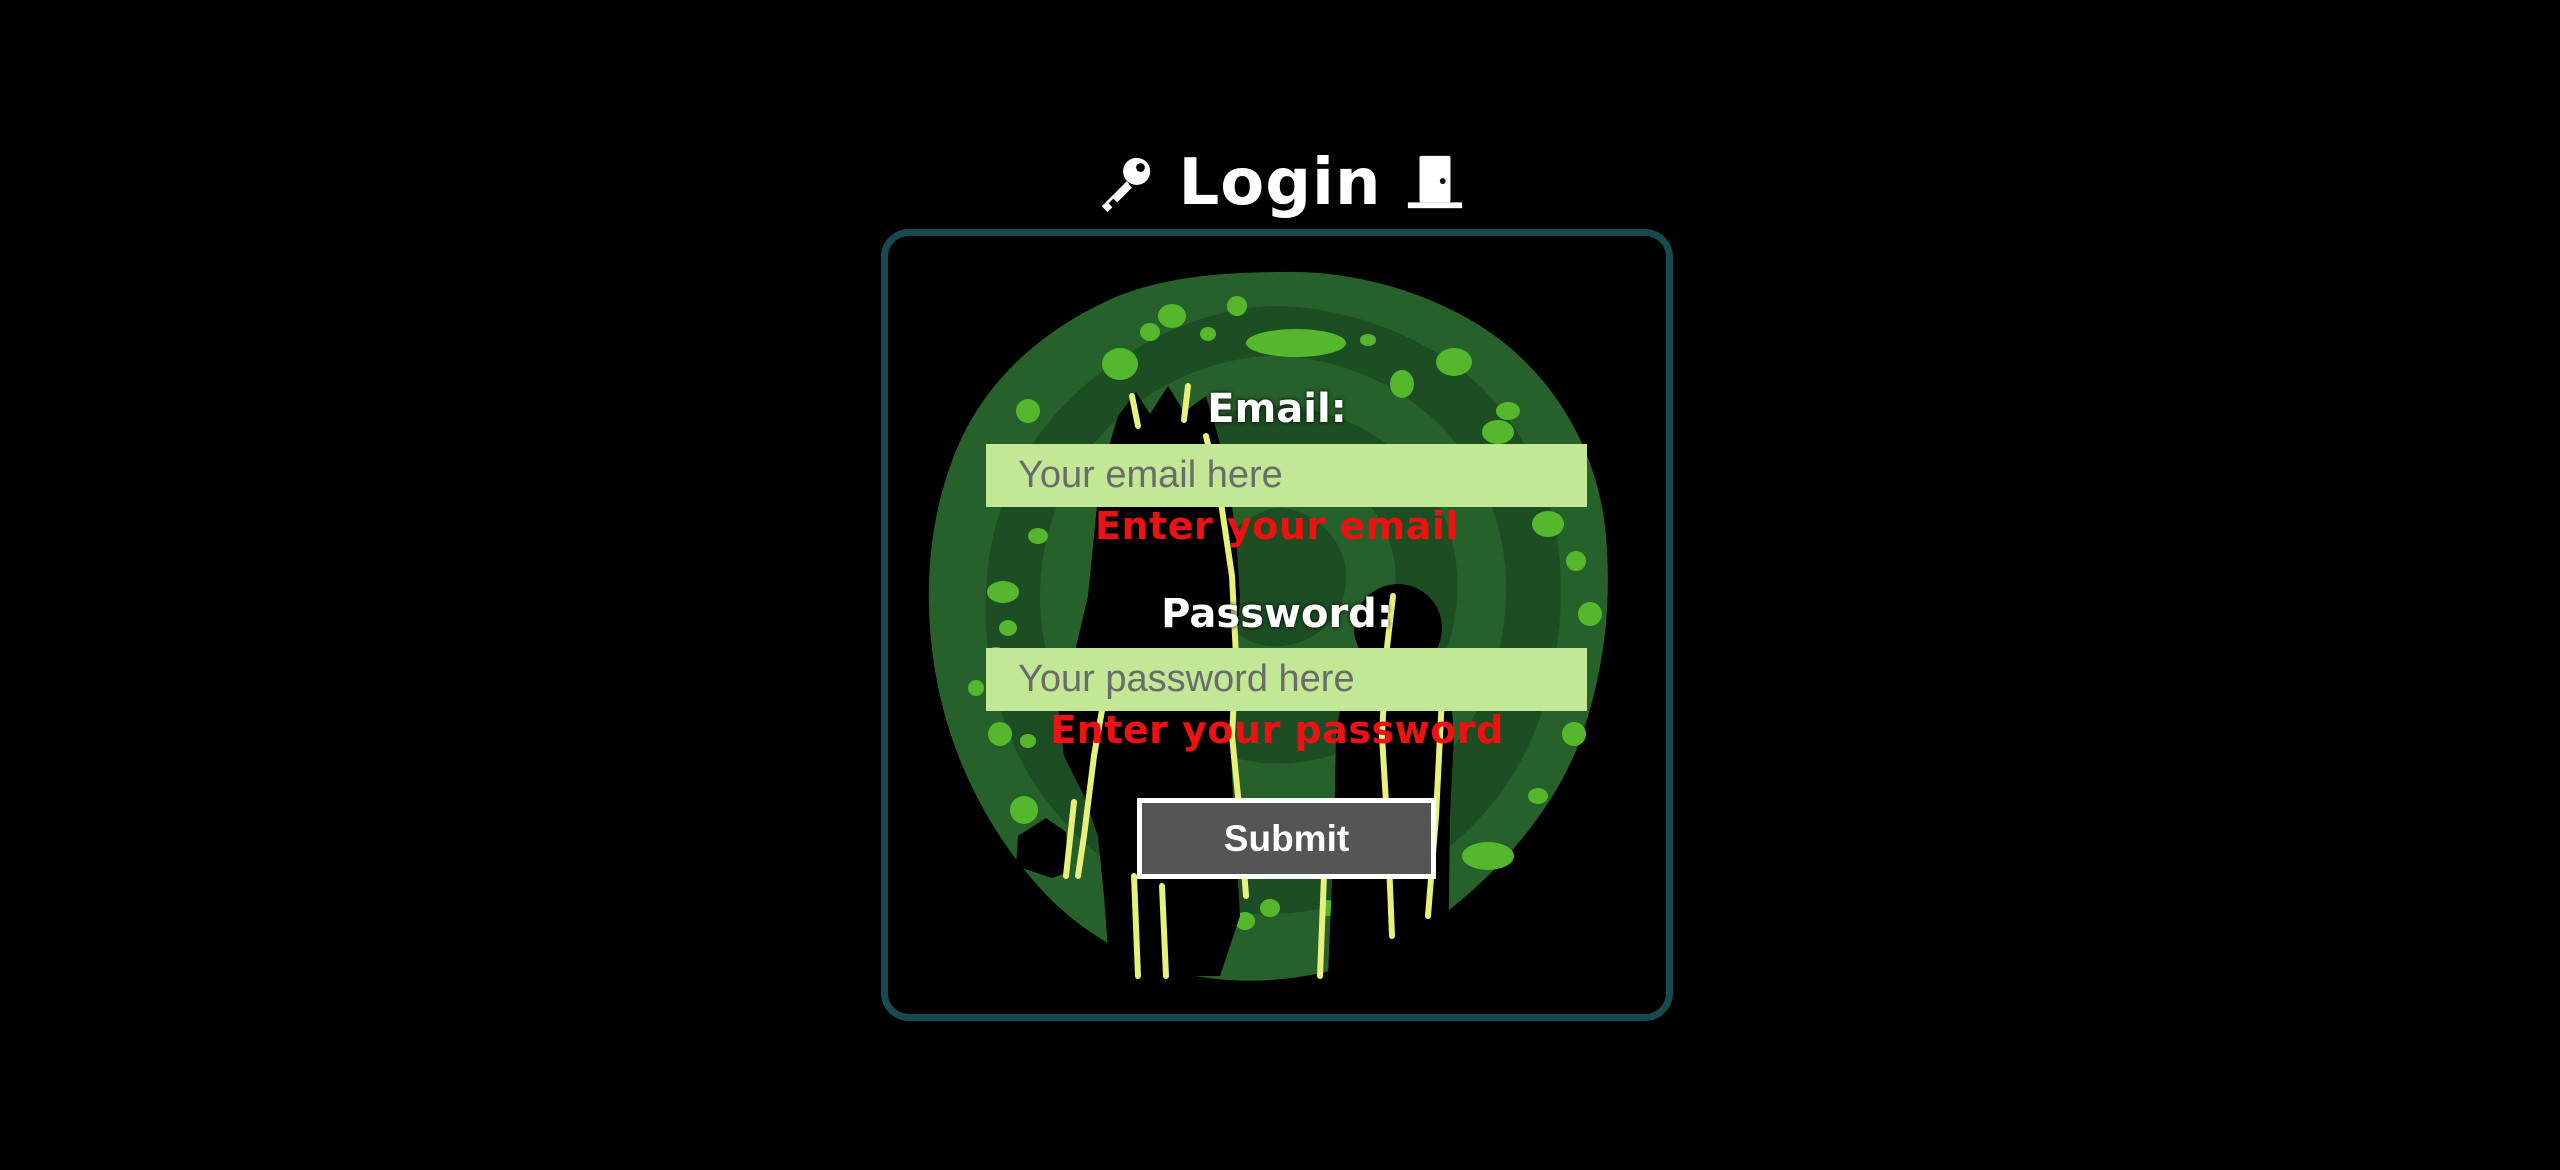  What do you see at coordinates (1286, 838) in the screenshot?
I see `submit-button: Submit` at bounding box center [1286, 838].